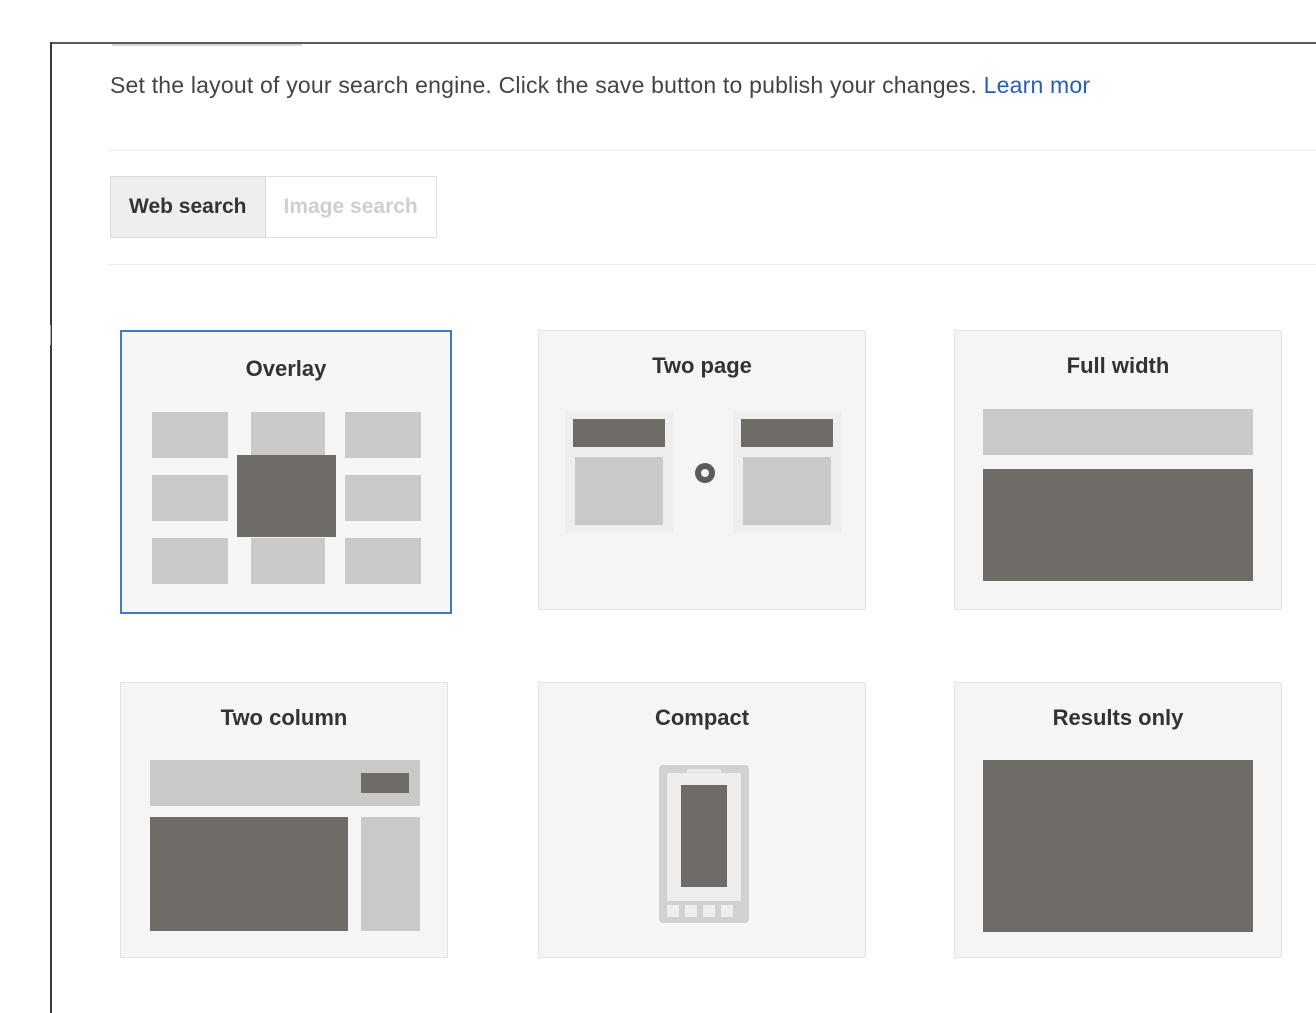 Image resolution: width=1316 pixels, height=1013 pixels. What do you see at coordinates (51, 527) in the screenshot?
I see `window-left-border` at bounding box center [51, 527].